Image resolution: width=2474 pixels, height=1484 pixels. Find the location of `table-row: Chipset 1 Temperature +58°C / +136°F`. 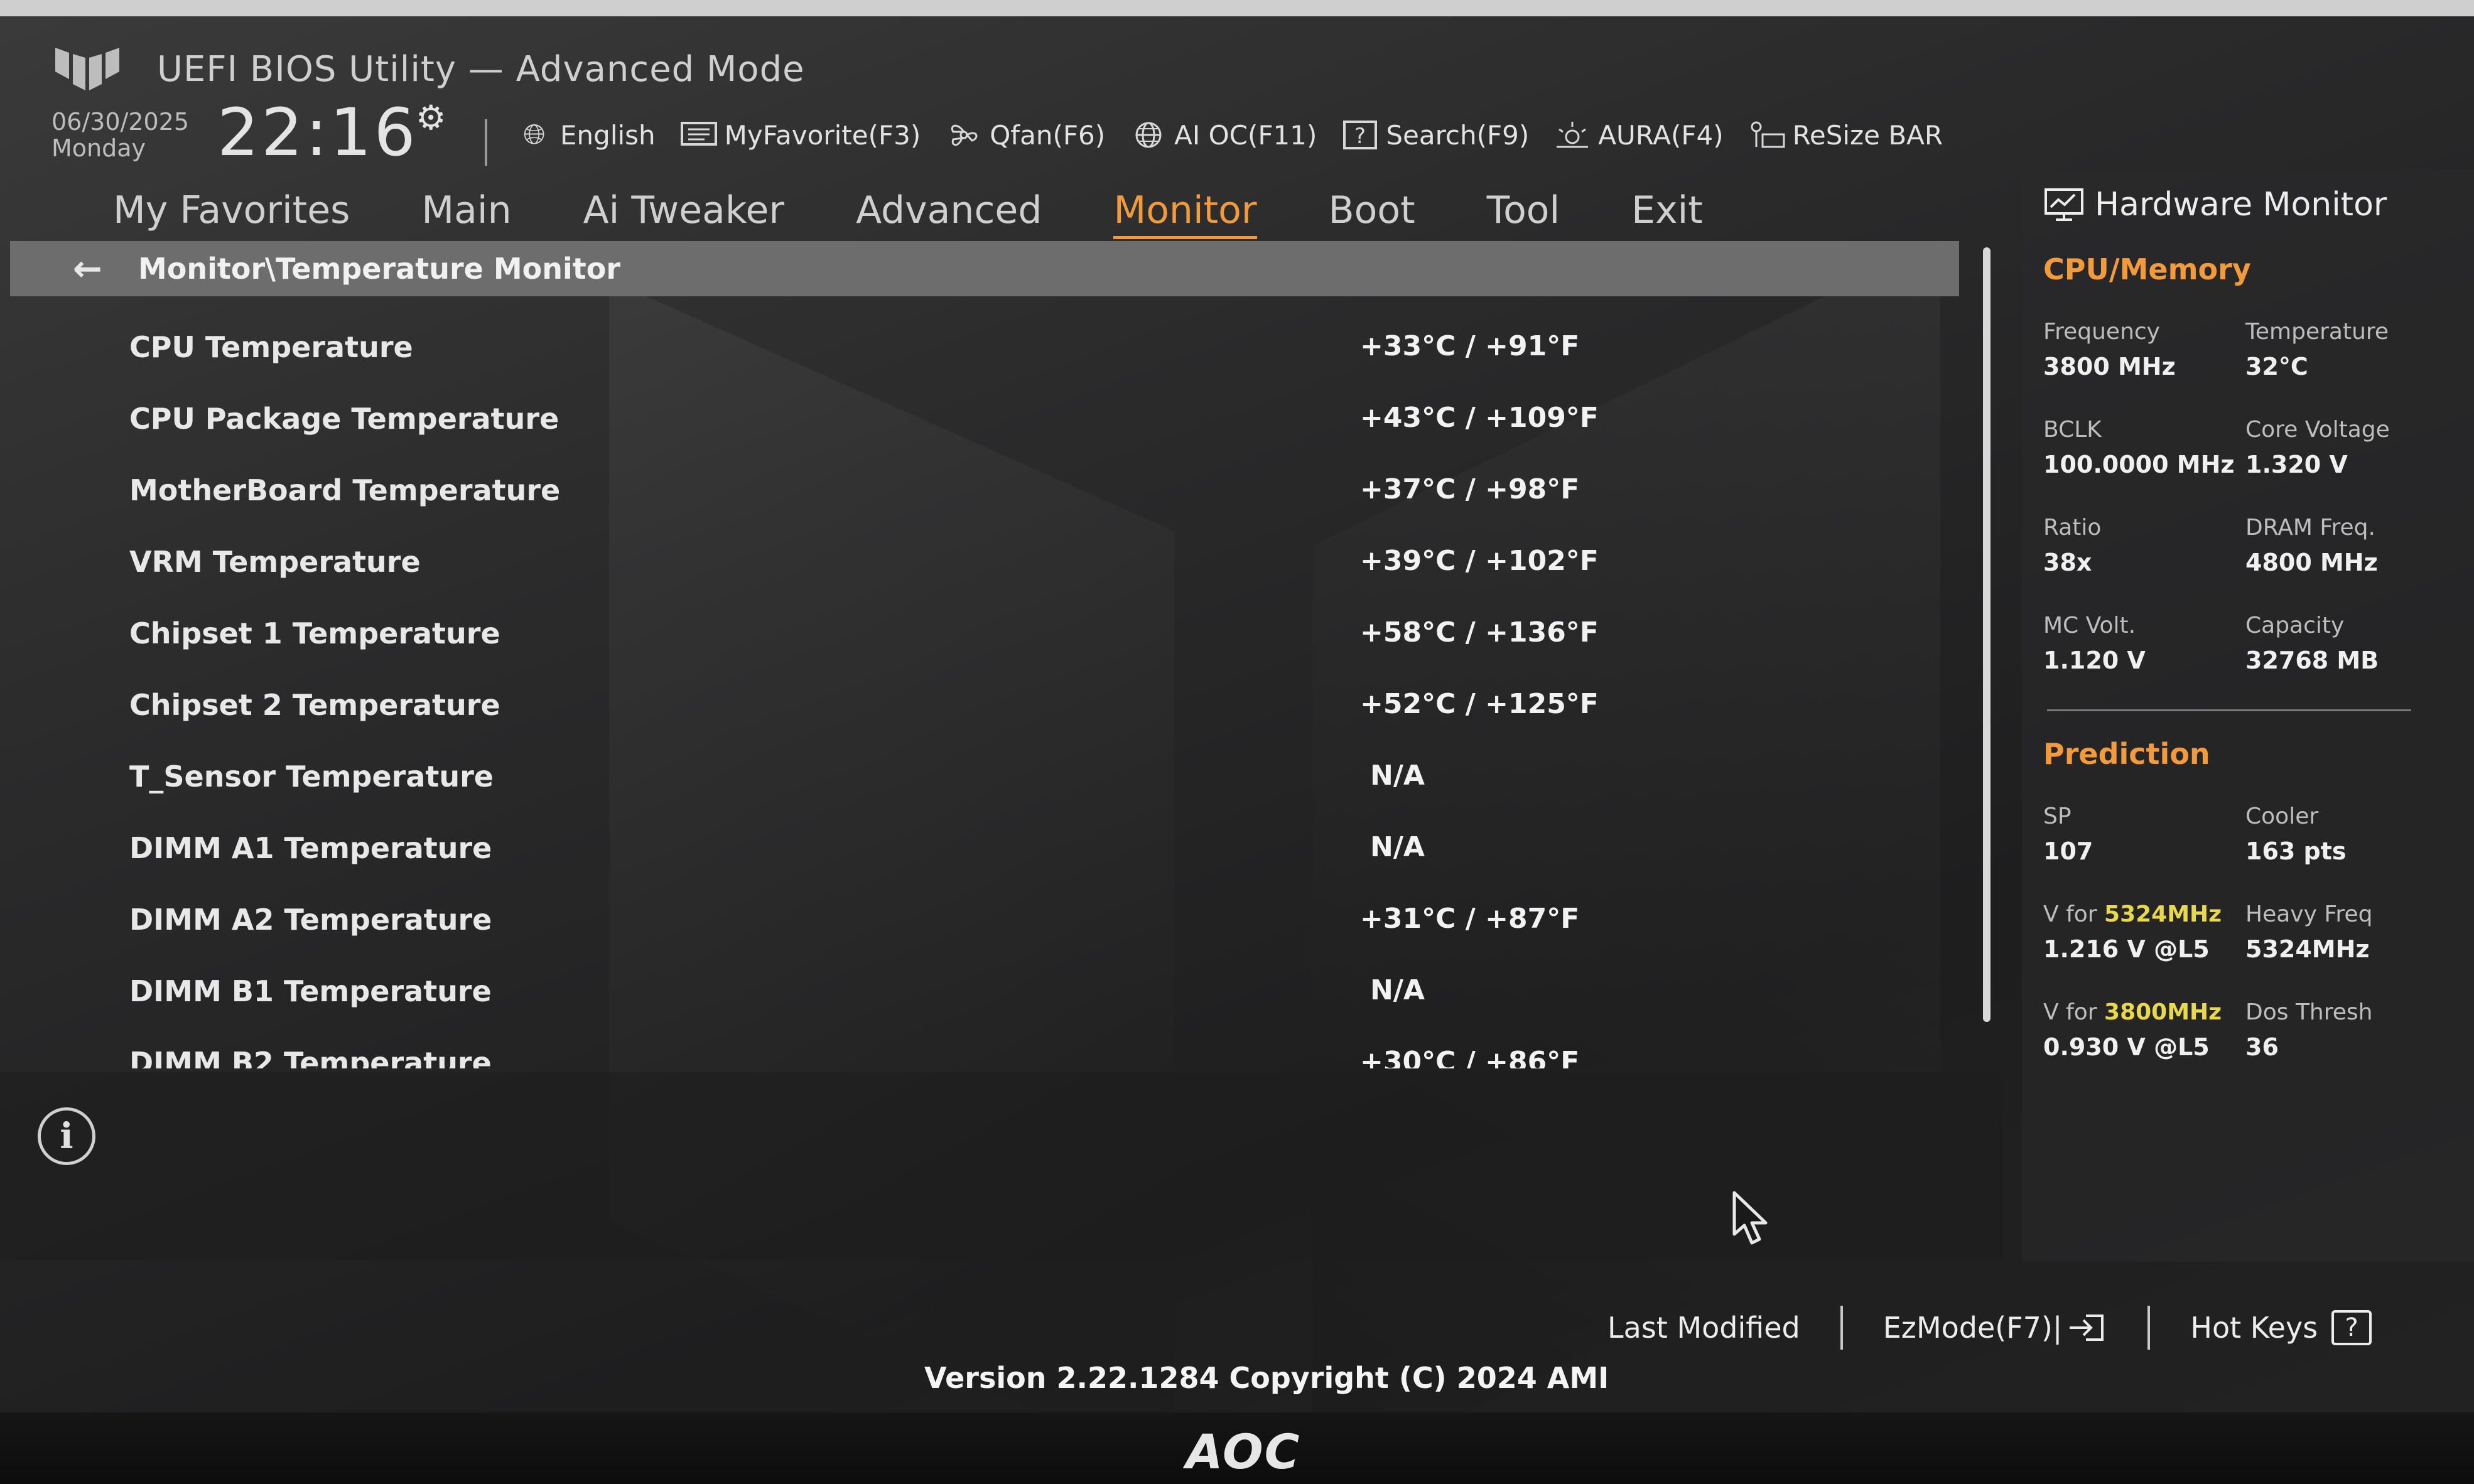

table-row: Chipset 1 Temperature +58°C / +136°F is located at coordinates (979, 633).